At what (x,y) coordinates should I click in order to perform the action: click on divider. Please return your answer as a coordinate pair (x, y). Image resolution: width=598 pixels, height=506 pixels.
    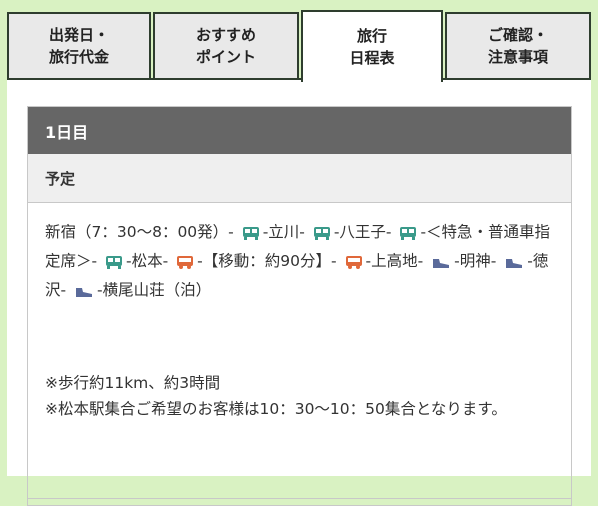
    Looking at the image, I should click on (299, 498).